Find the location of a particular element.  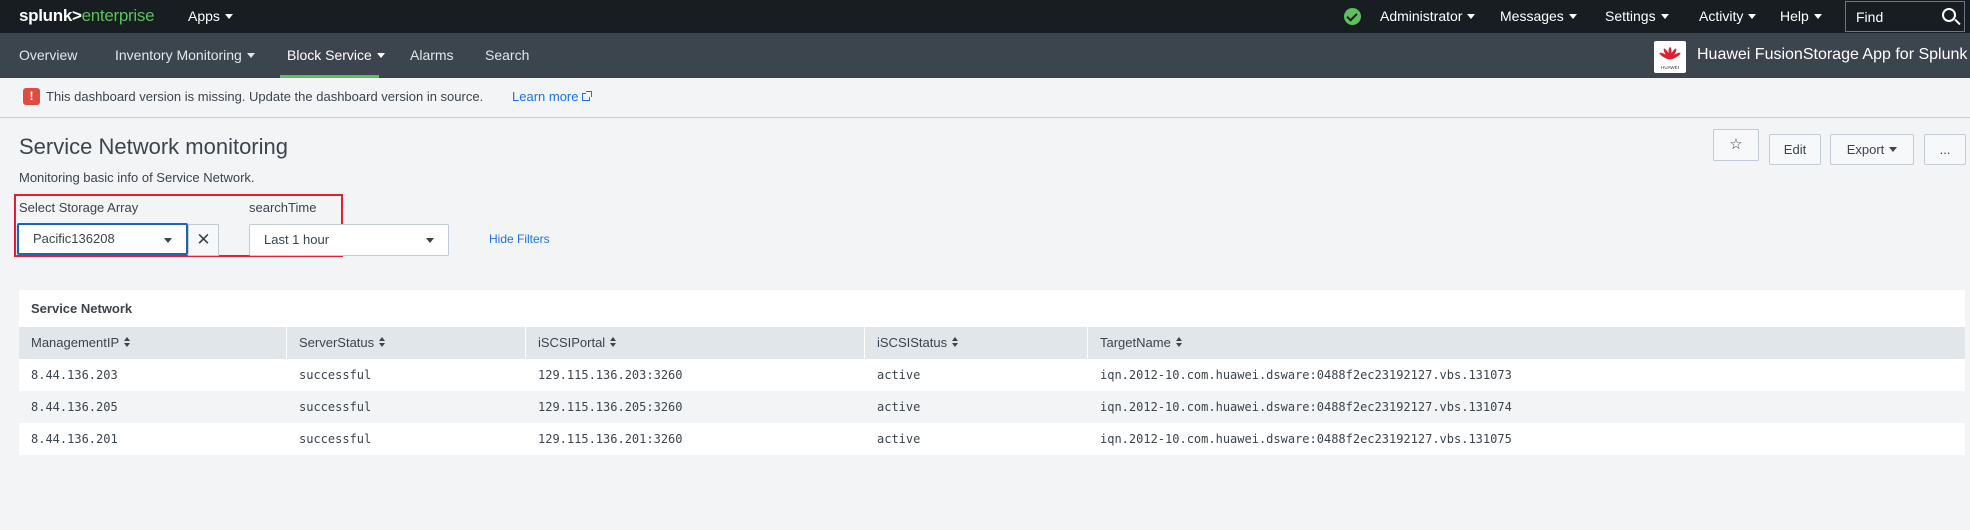

search-icon is located at coordinates (1949, 15).